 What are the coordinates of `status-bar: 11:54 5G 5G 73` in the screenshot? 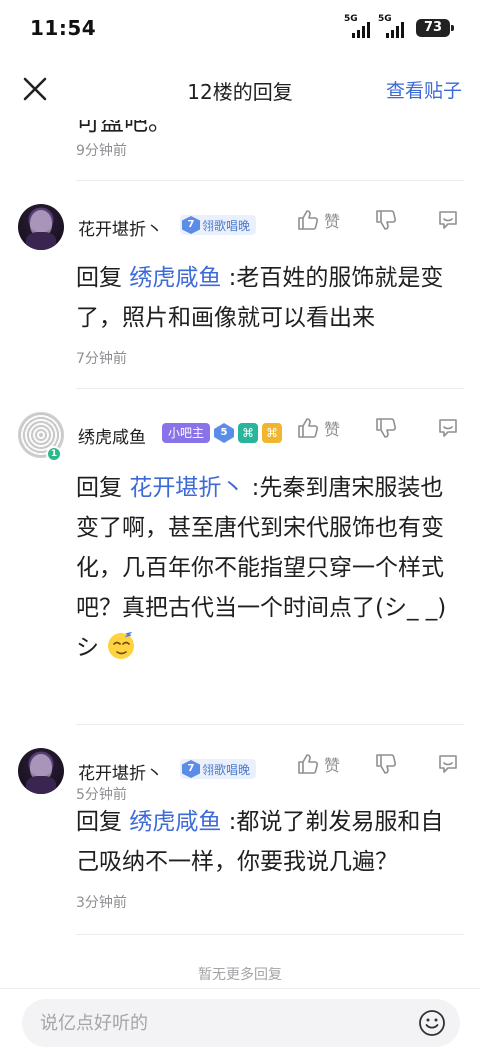 It's located at (240, 29).